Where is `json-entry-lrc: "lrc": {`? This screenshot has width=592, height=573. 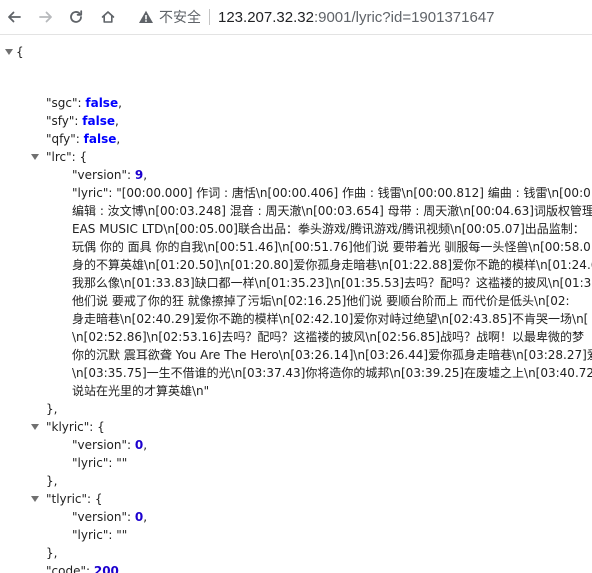 json-entry-lrc: "lrc": { is located at coordinates (67, 157).